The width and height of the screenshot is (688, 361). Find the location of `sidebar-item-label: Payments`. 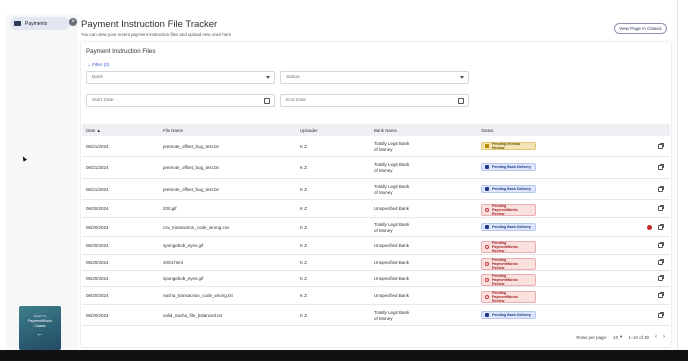

sidebar-item-label: Payments is located at coordinates (36, 23).